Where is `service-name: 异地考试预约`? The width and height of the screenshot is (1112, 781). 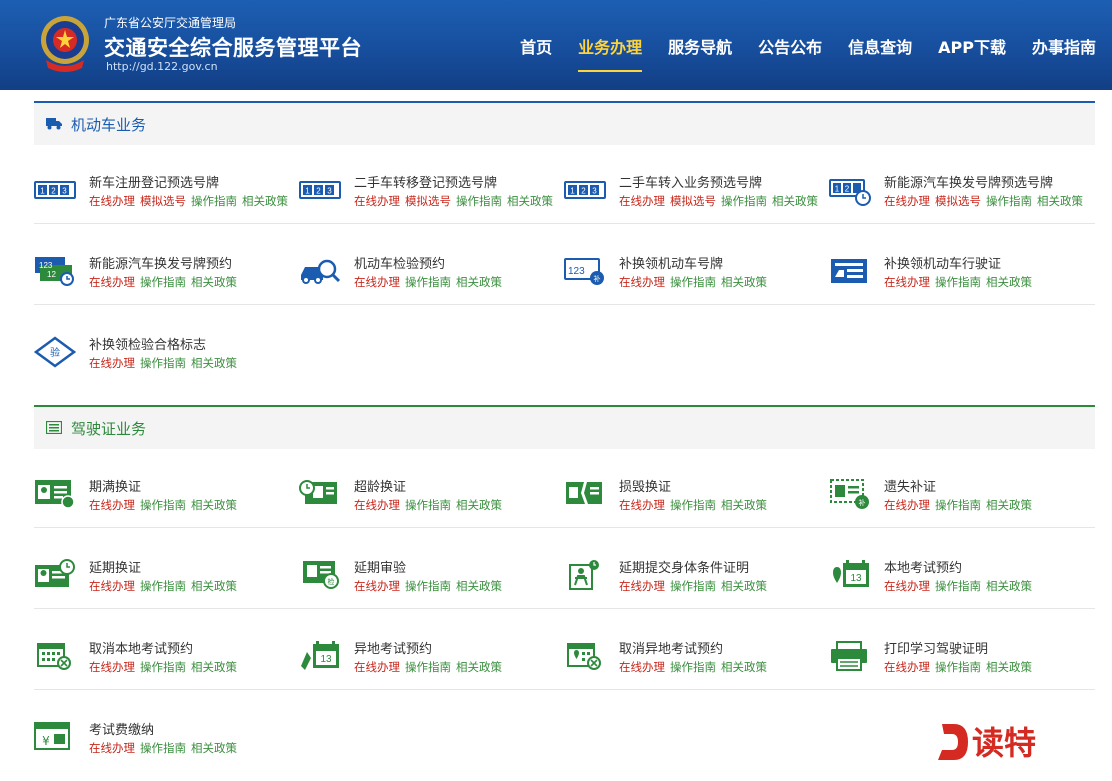
service-name: 异地考试预约 is located at coordinates (393, 647).